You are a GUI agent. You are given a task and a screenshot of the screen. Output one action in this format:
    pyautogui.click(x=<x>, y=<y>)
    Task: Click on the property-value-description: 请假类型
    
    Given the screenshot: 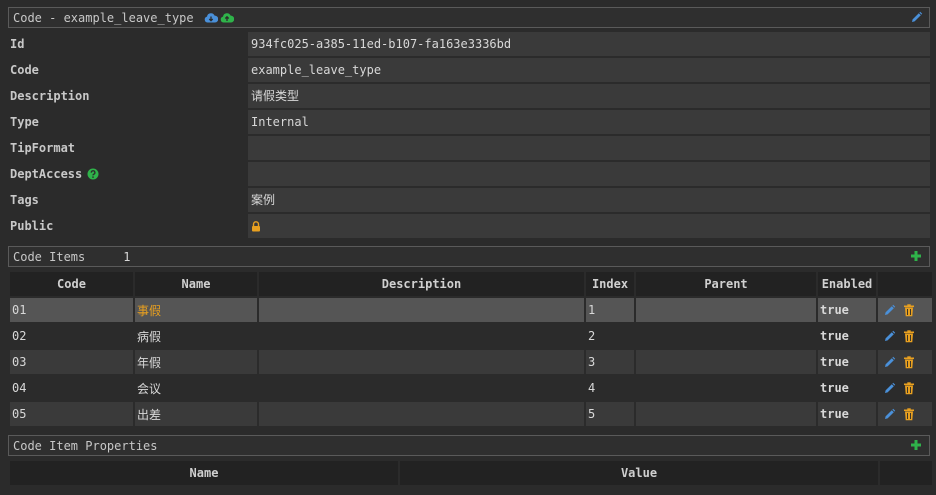 What is the action you would take?
    pyautogui.click(x=589, y=96)
    